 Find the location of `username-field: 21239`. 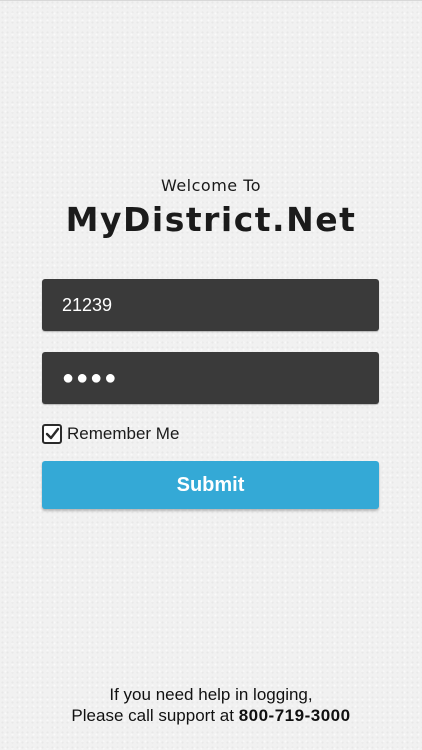

username-field: 21239 is located at coordinates (210, 305).